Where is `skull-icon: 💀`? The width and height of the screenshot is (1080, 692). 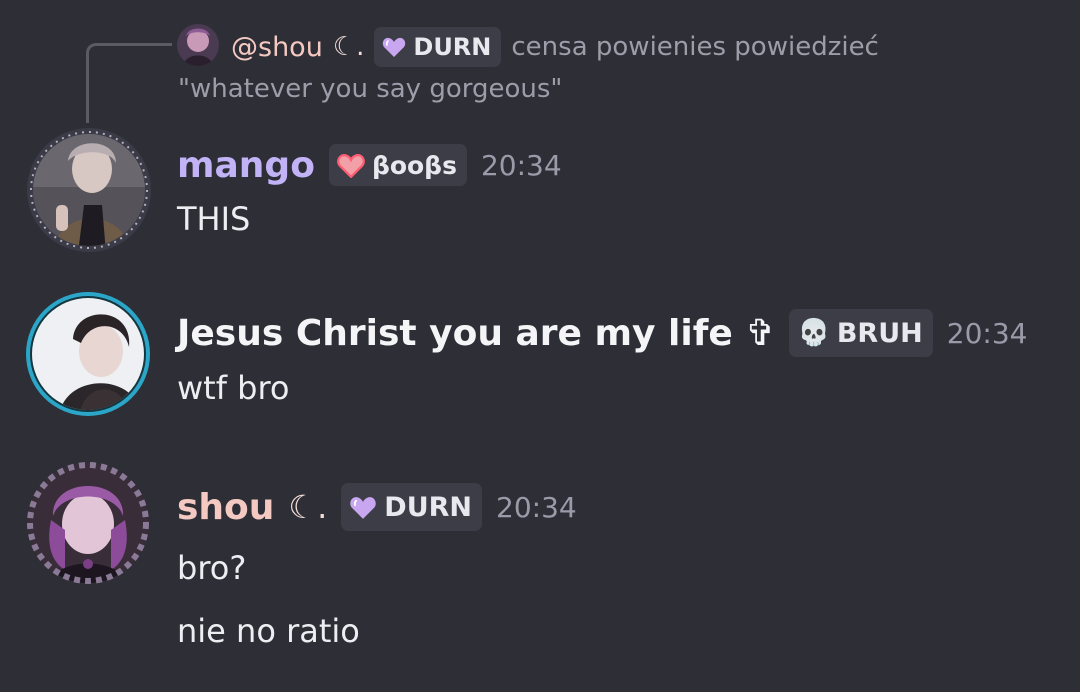 skull-icon: 💀 is located at coordinates (813, 333).